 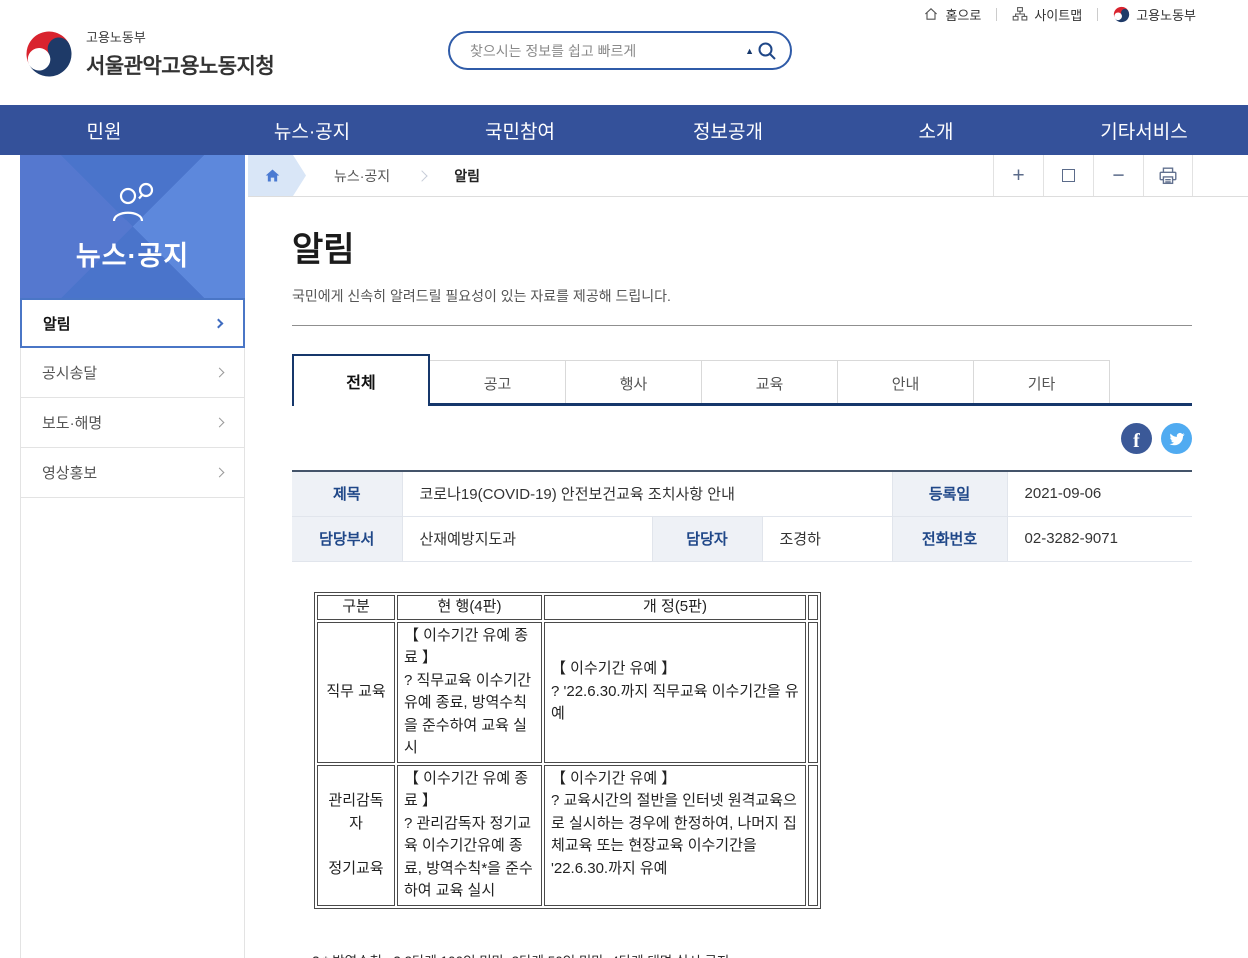 I want to click on search-box: ▲, so click(x=620, y=50).